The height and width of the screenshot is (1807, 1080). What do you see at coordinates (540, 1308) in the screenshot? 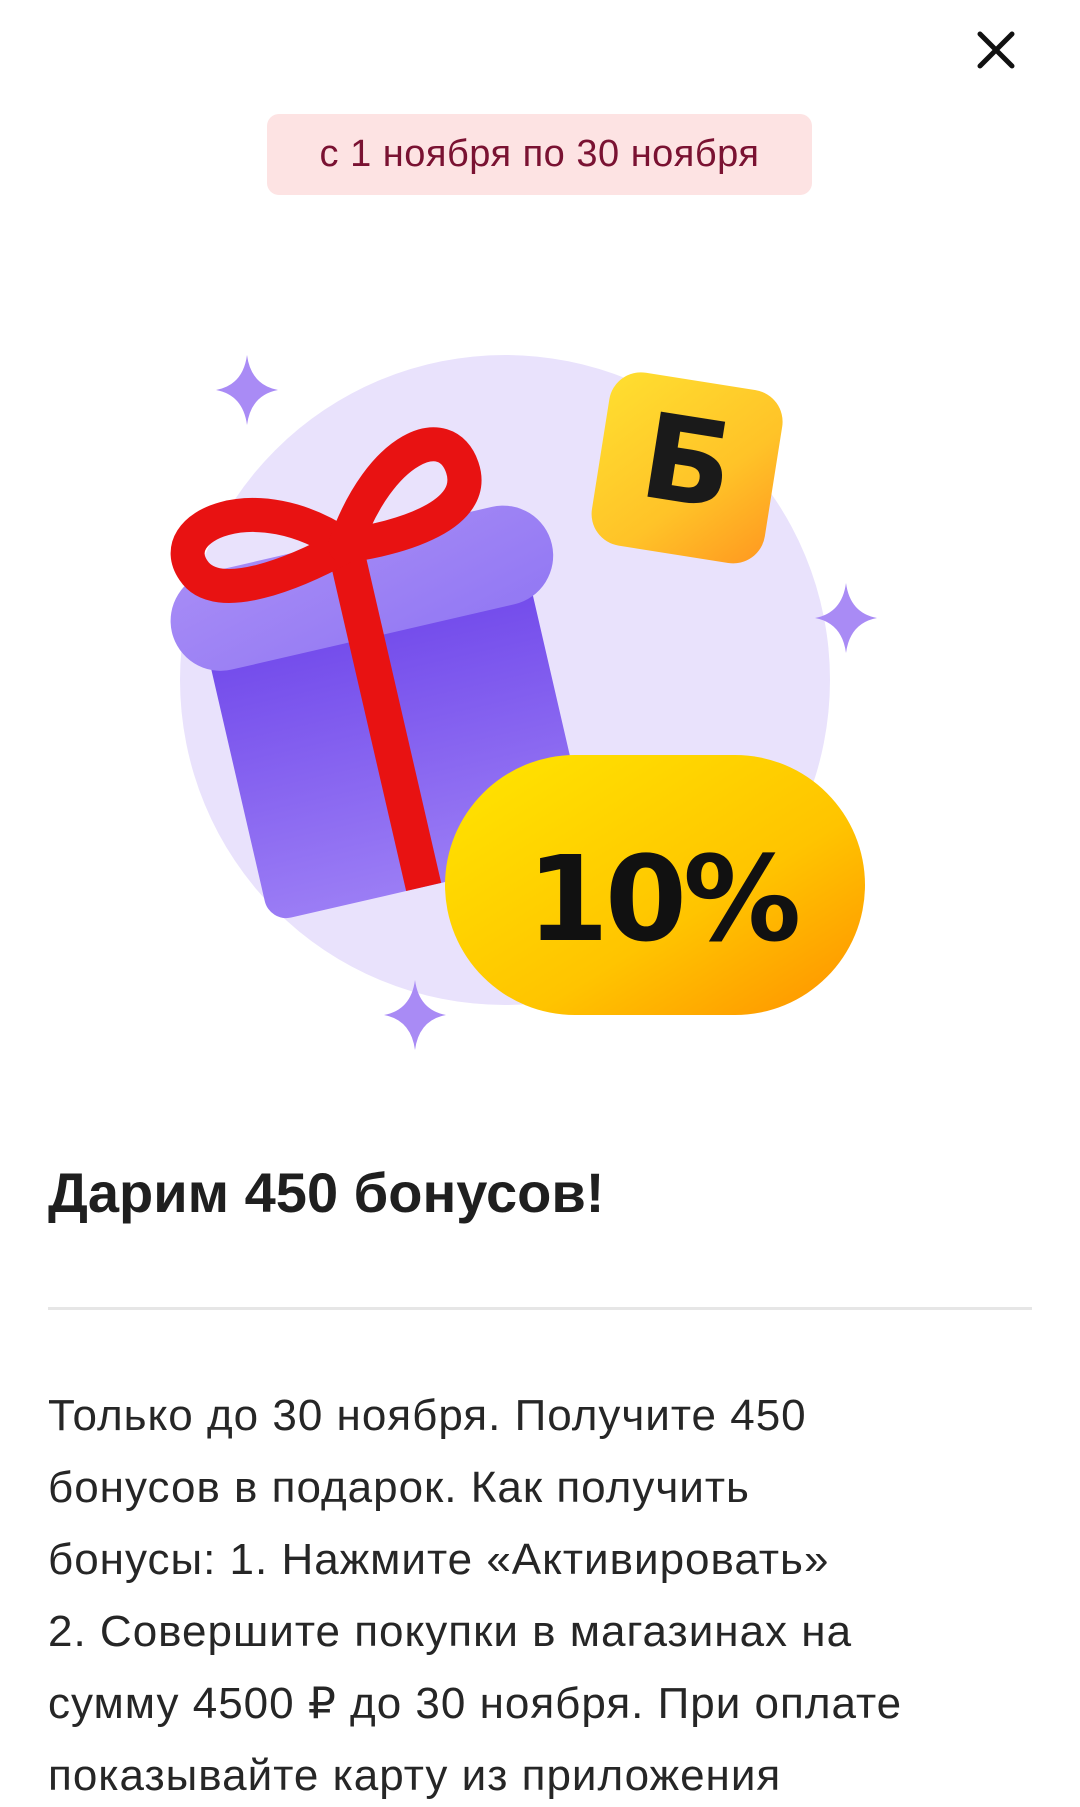
I see `divider` at bounding box center [540, 1308].